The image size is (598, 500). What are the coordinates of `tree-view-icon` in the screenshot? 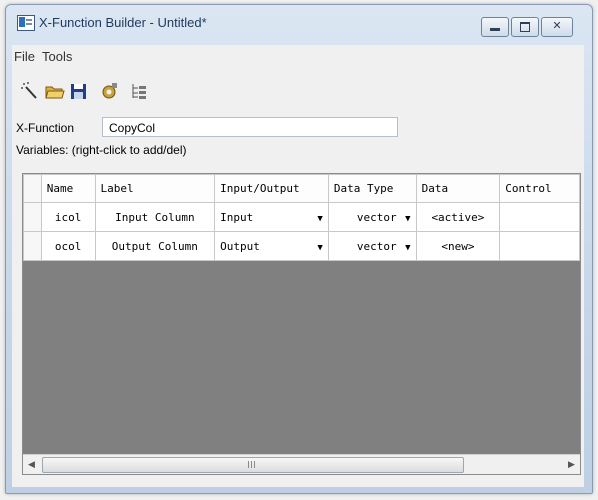 It's located at (139, 91).